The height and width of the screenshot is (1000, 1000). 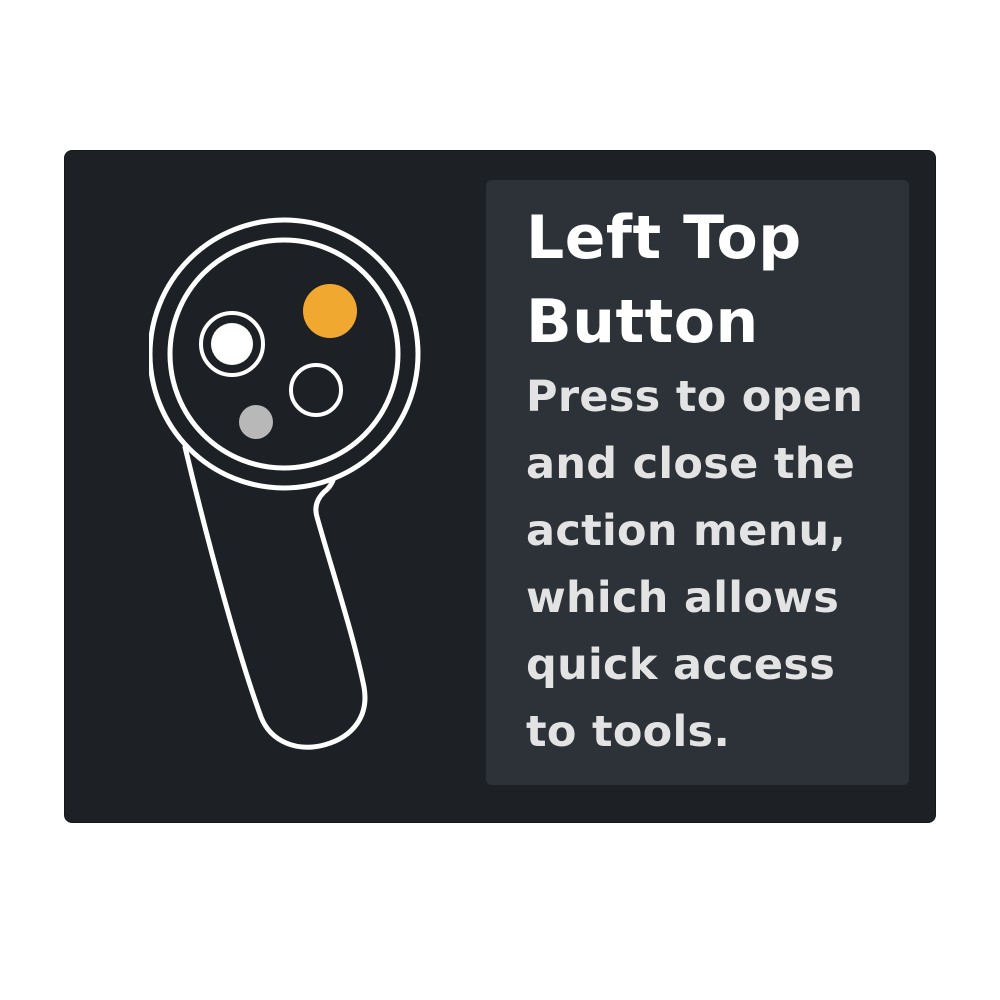 I want to click on tooltip-title: Left Top Button, so click(x=664, y=280).